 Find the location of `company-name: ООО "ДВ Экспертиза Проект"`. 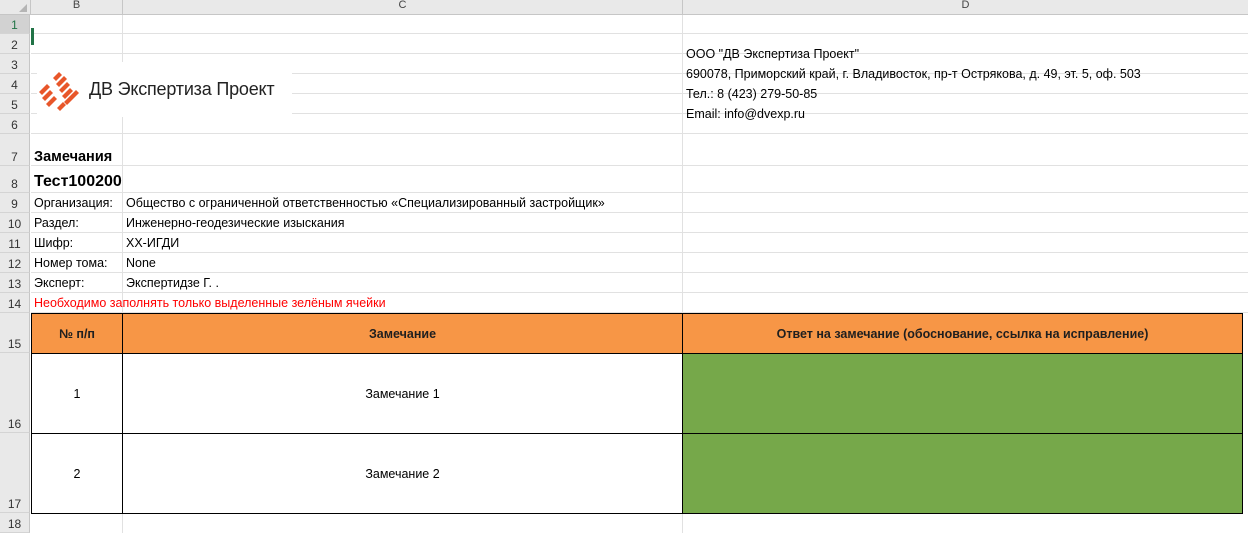

company-name: ООО "ДВ Экспертиза Проект" is located at coordinates (771, 54).